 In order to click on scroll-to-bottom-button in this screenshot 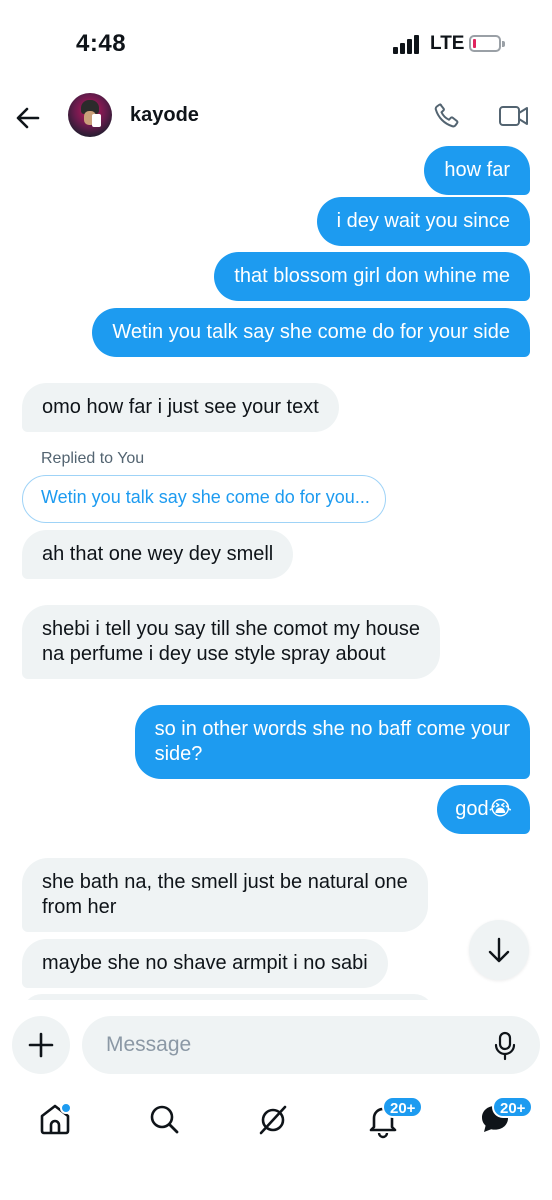, I will do `click(499, 950)`.